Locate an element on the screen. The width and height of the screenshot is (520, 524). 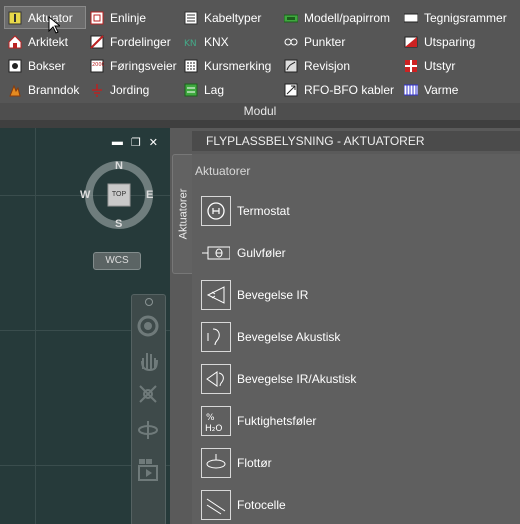
branndok-button: Branndok is located at coordinates (45, 89).